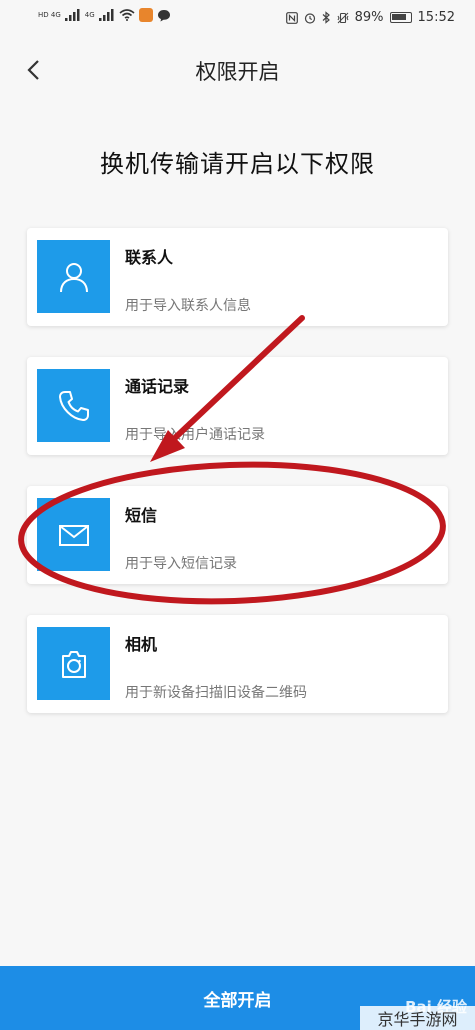 This screenshot has height=1030, width=475. What do you see at coordinates (49, 15) in the screenshot?
I see `sim1-label: HD 4G` at bounding box center [49, 15].